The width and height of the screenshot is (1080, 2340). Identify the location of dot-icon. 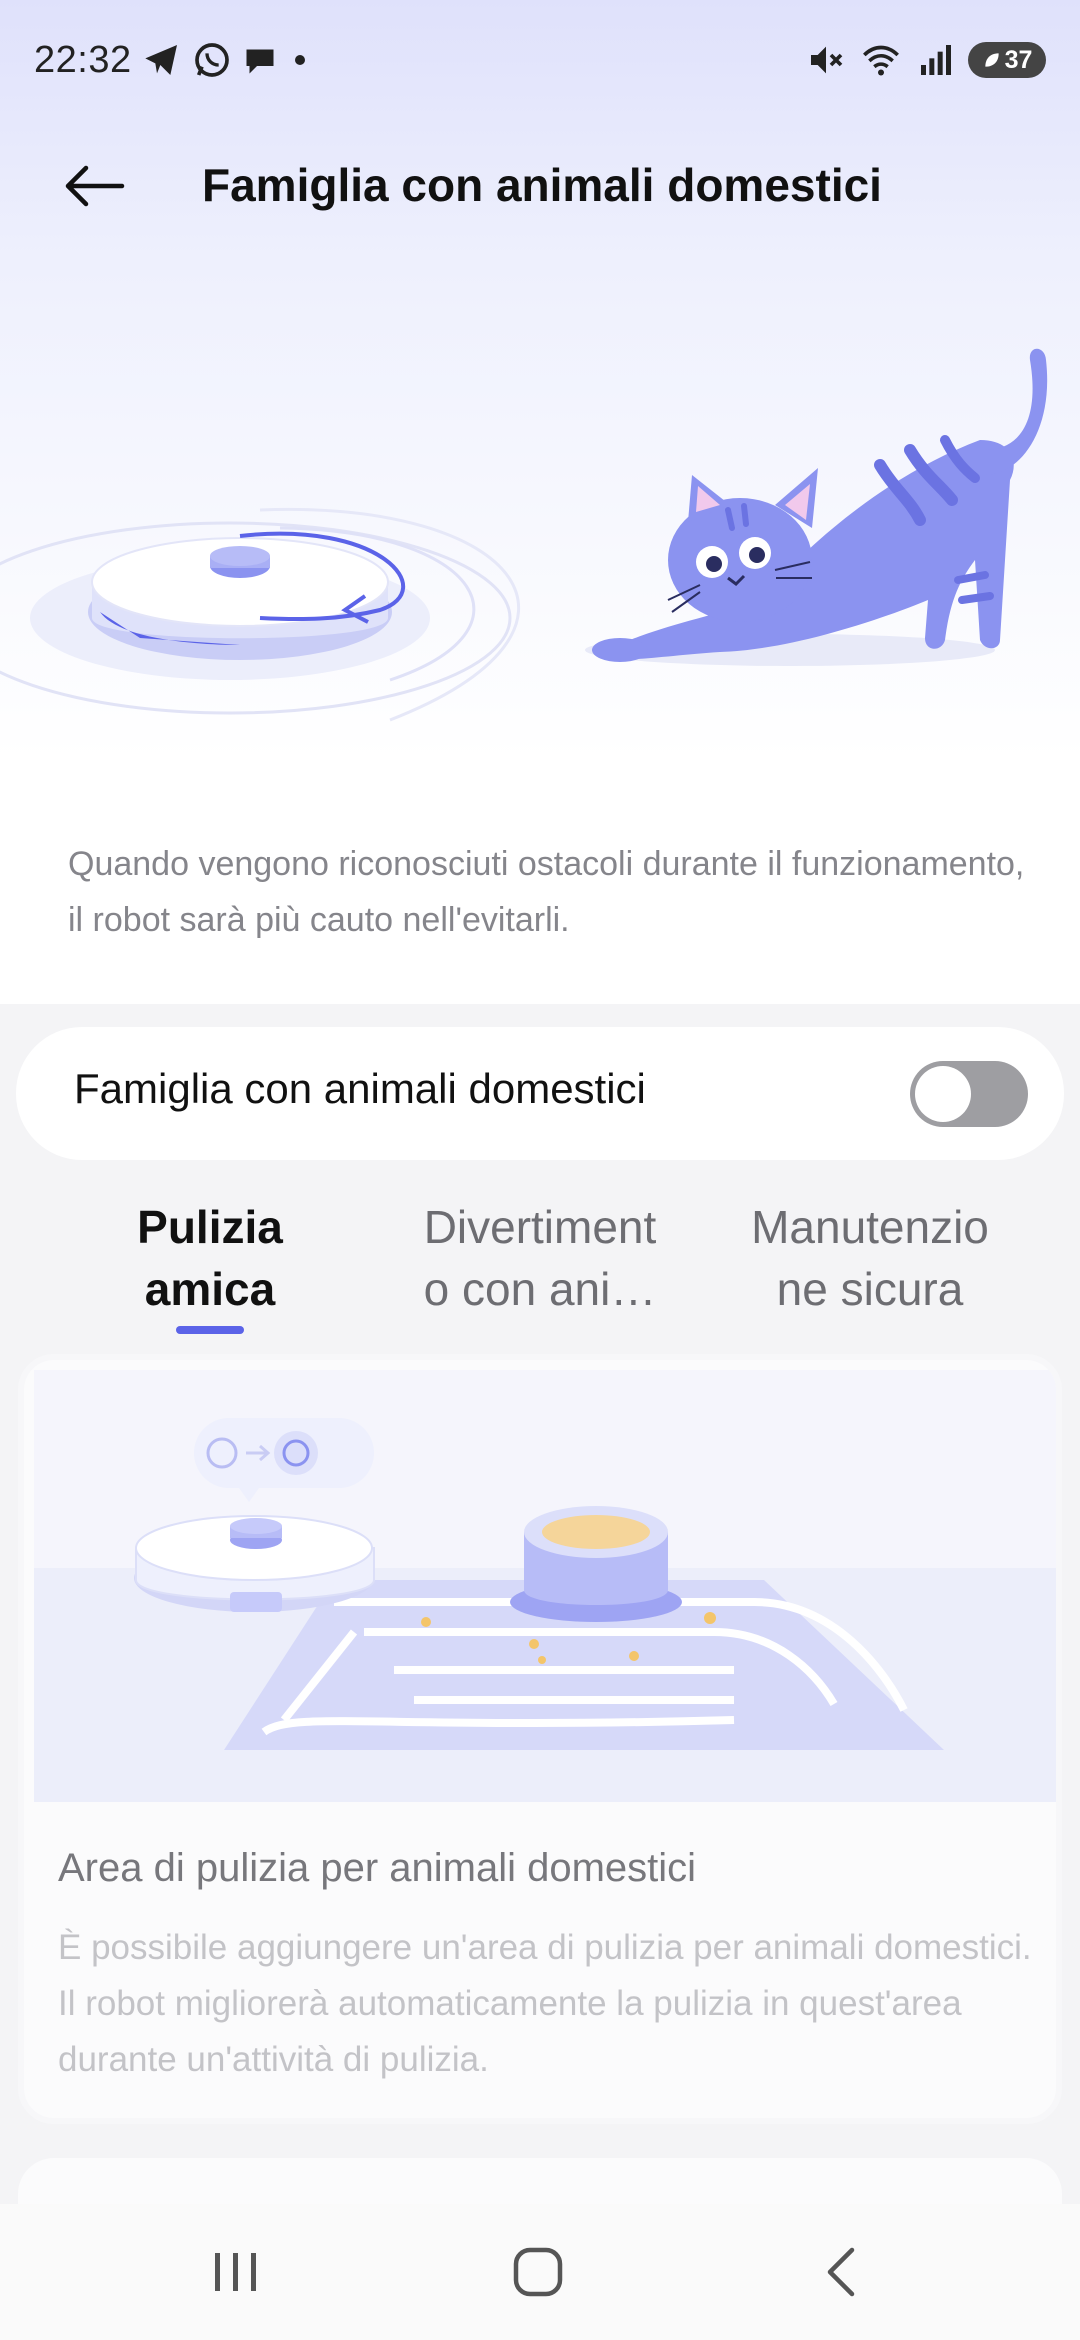
(299, 60).